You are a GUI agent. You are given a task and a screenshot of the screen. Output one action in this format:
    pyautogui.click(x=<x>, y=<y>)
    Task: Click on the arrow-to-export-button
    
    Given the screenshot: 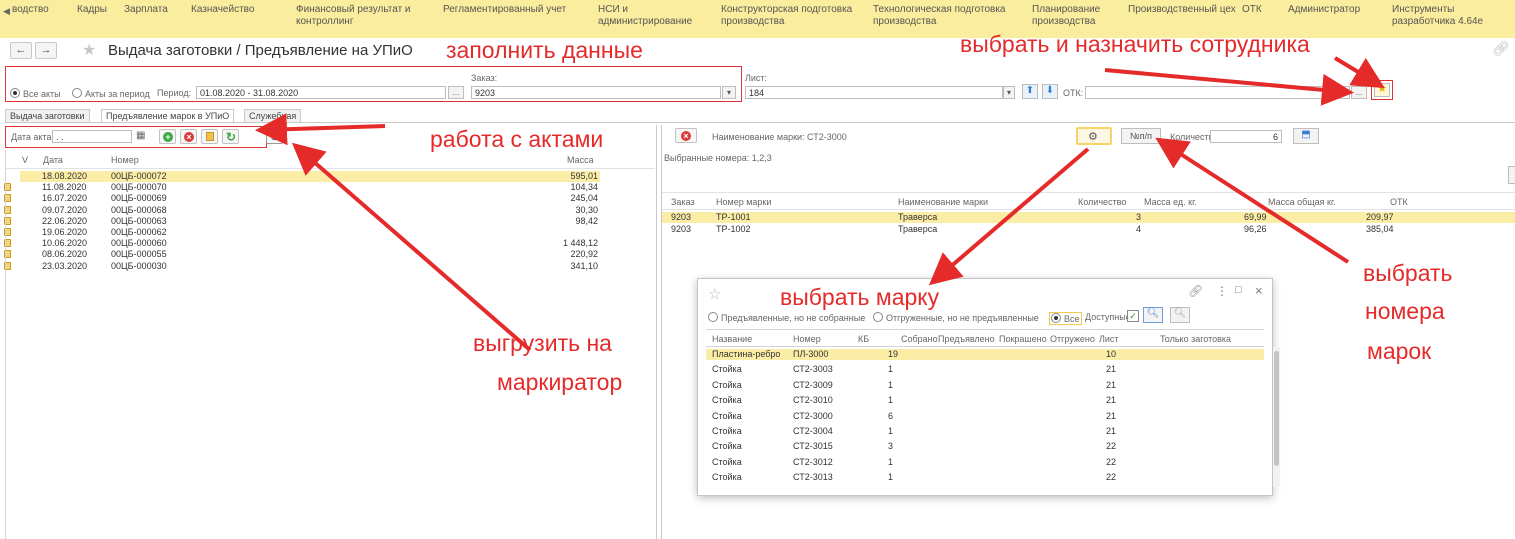 What is the action you would take?
    pyautogui.click(x=411, y=247)
    